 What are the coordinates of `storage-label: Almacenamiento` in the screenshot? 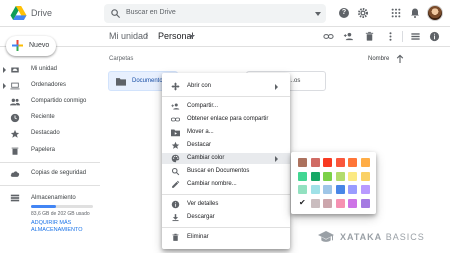 It's located at (53, 198).